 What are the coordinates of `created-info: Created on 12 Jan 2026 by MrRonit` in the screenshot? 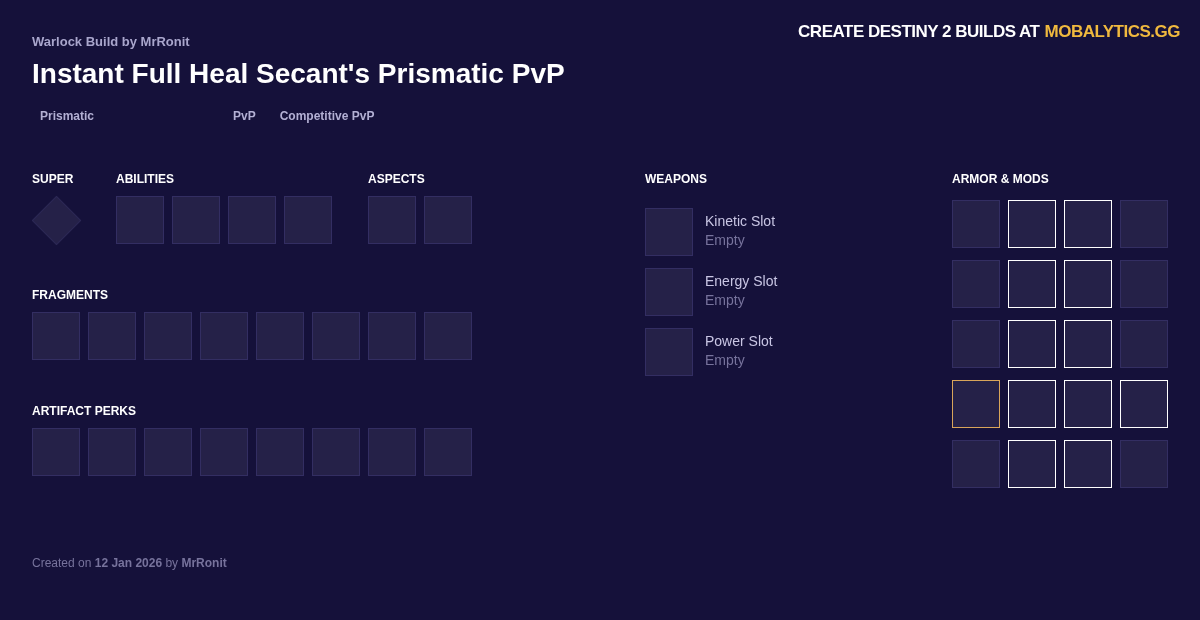 It's located at (130, 563).